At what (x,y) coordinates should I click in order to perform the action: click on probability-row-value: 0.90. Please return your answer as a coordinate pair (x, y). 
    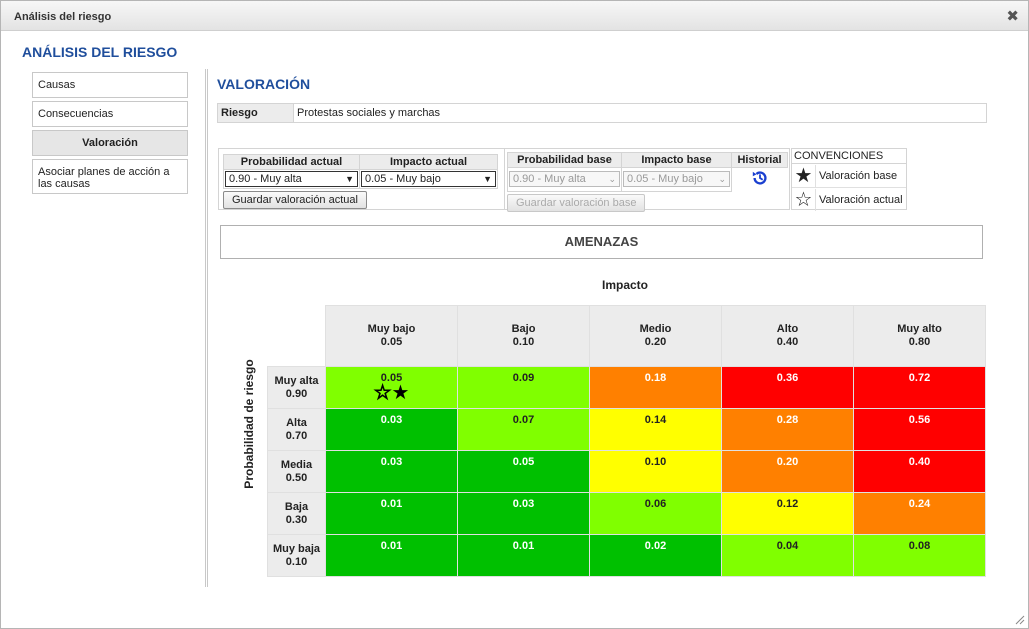
    Looking at the image, I should click on (296, 393).